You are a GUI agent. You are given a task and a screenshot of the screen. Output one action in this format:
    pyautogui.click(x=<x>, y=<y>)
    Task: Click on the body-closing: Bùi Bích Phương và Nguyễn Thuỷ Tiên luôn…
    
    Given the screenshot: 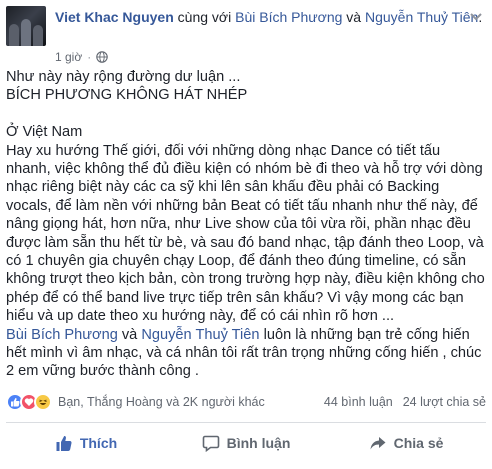 What is the action you would take?
    pyautogui.click(x=246, y=353)
    